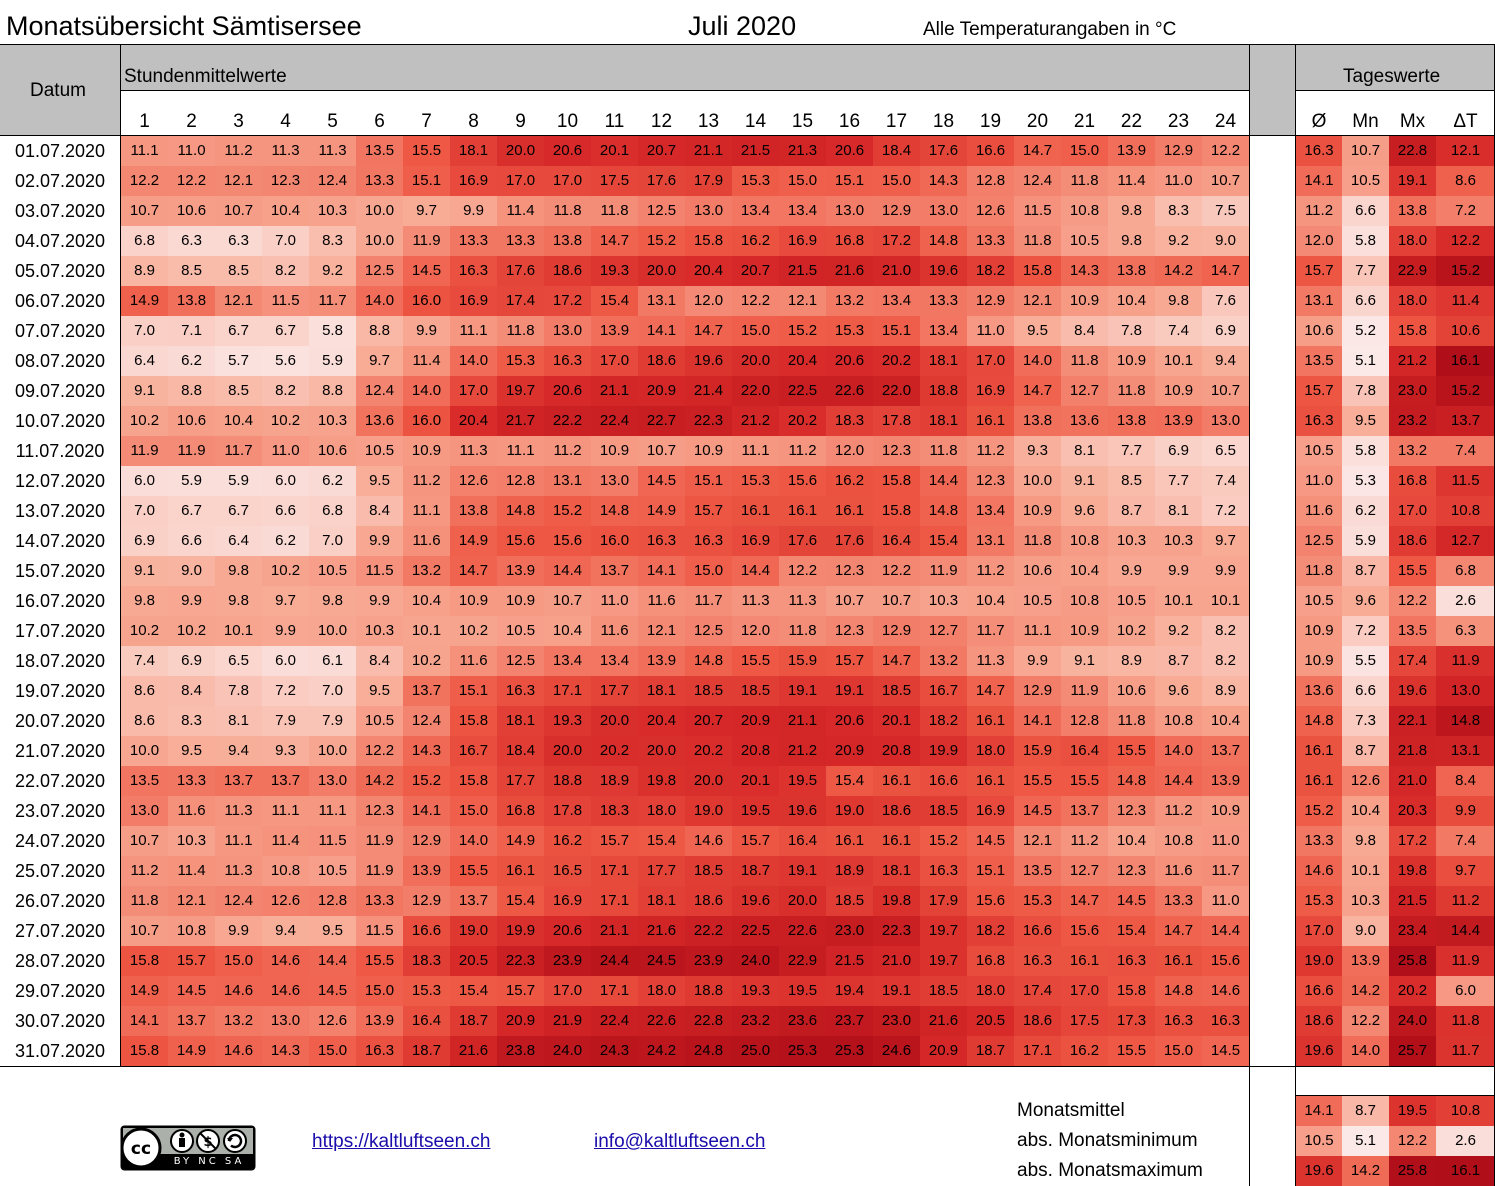 The width and height of the screenshot is (1495, 1186). Describe the element at coordinates (708, 331) in the screenshot. I see `hourly-cell: 14.7` at that location.